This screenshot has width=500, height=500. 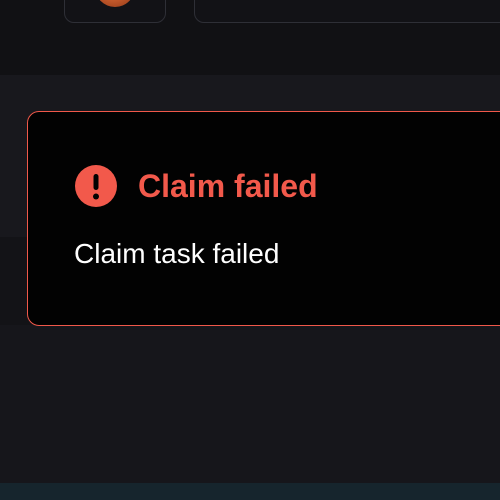 What do you see at coordinates (250, 491) in the screenshot?
I see `bottom-bar` at bounding box center [250, 491].